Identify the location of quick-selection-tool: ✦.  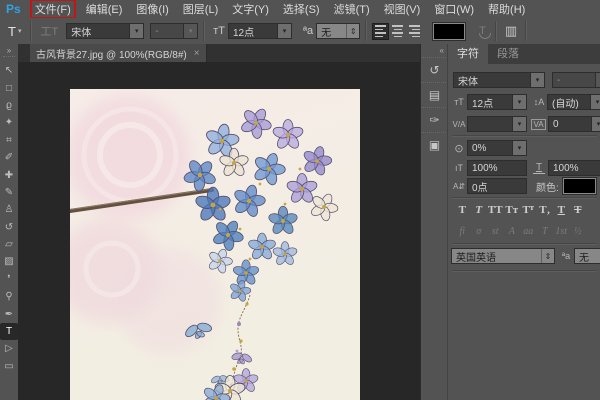
(9, 122).